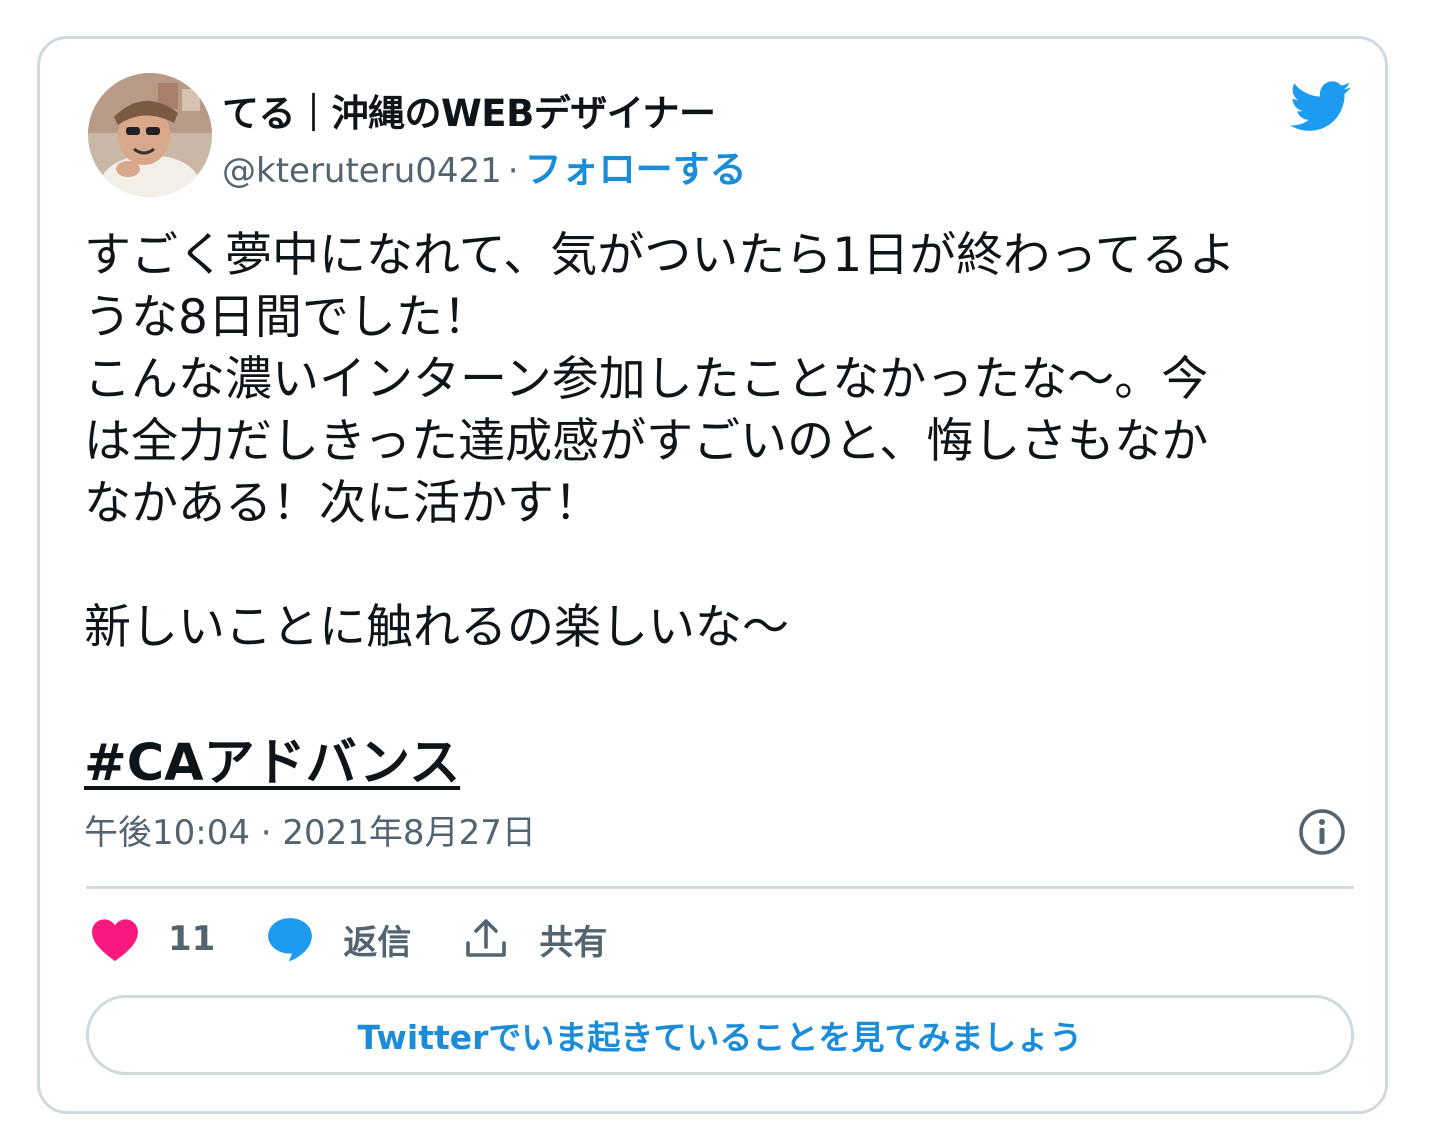 The image size is (1440, 1132). I want to click on reply-label: 返信, so click(377, 942).